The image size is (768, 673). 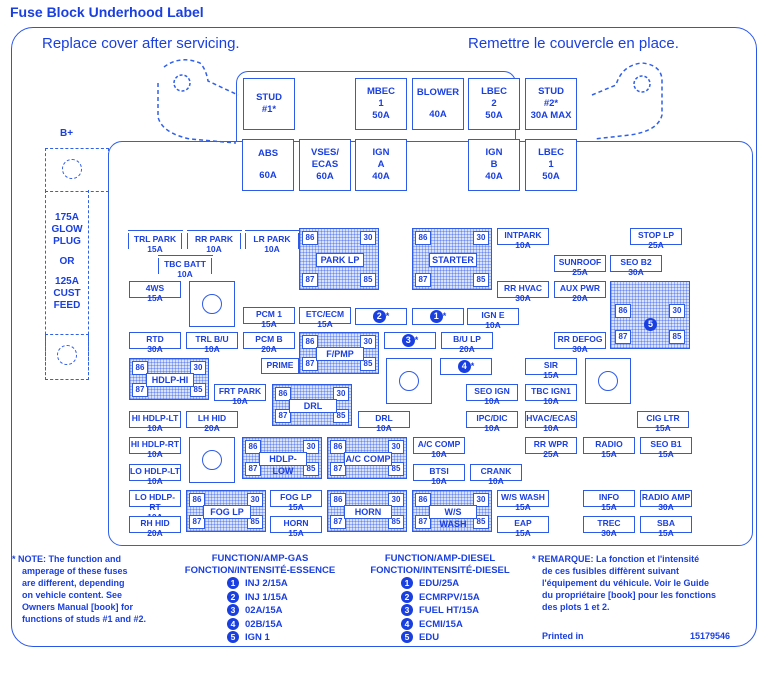 I want to click on fuse-rr-park: RR PARK 10A, so click(x=214, y=242).